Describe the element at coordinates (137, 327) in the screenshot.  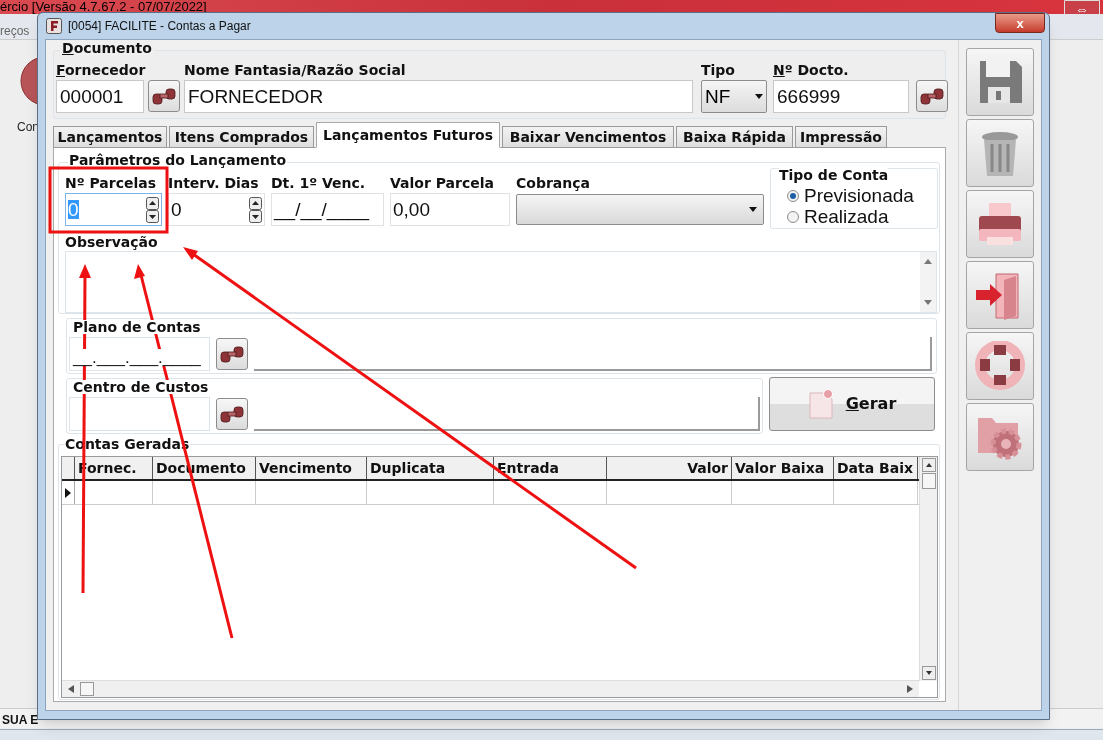
I see `group-label: Plano de Contas` at that location.